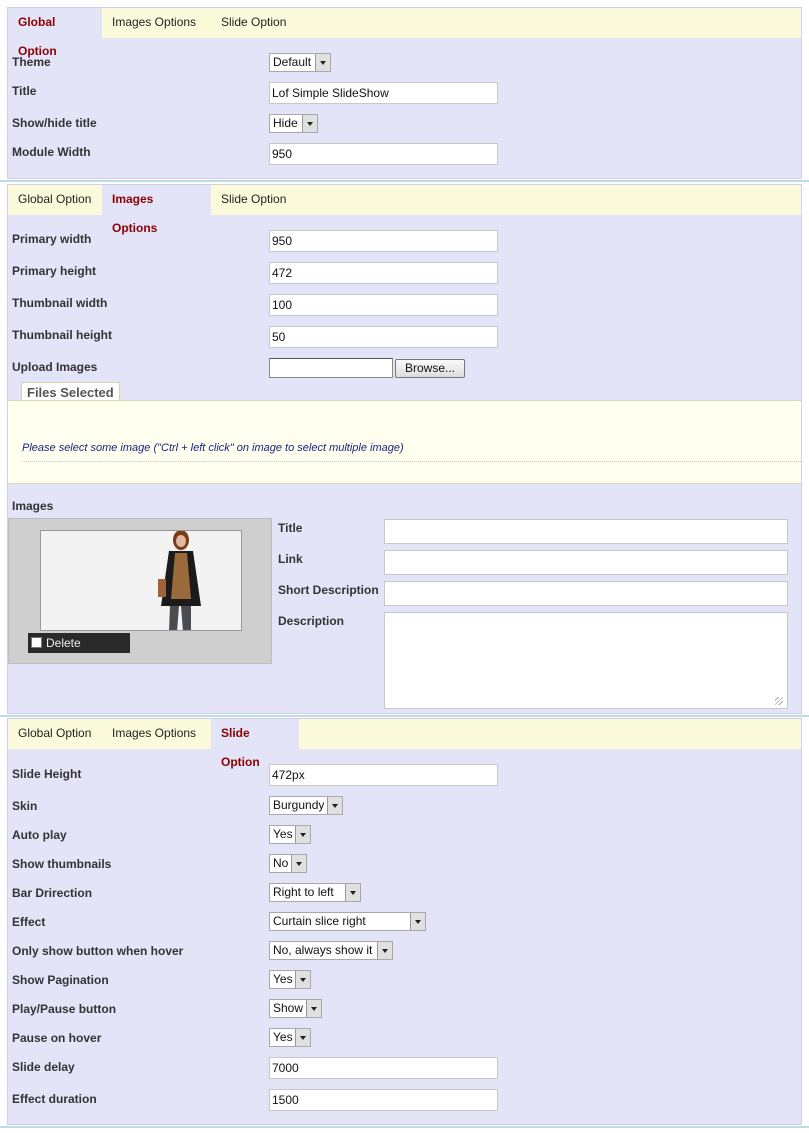  Describe the element at coordinates (283, 1037) in the screenshot. I see `pause-on-hover-value: Yes` at that location.